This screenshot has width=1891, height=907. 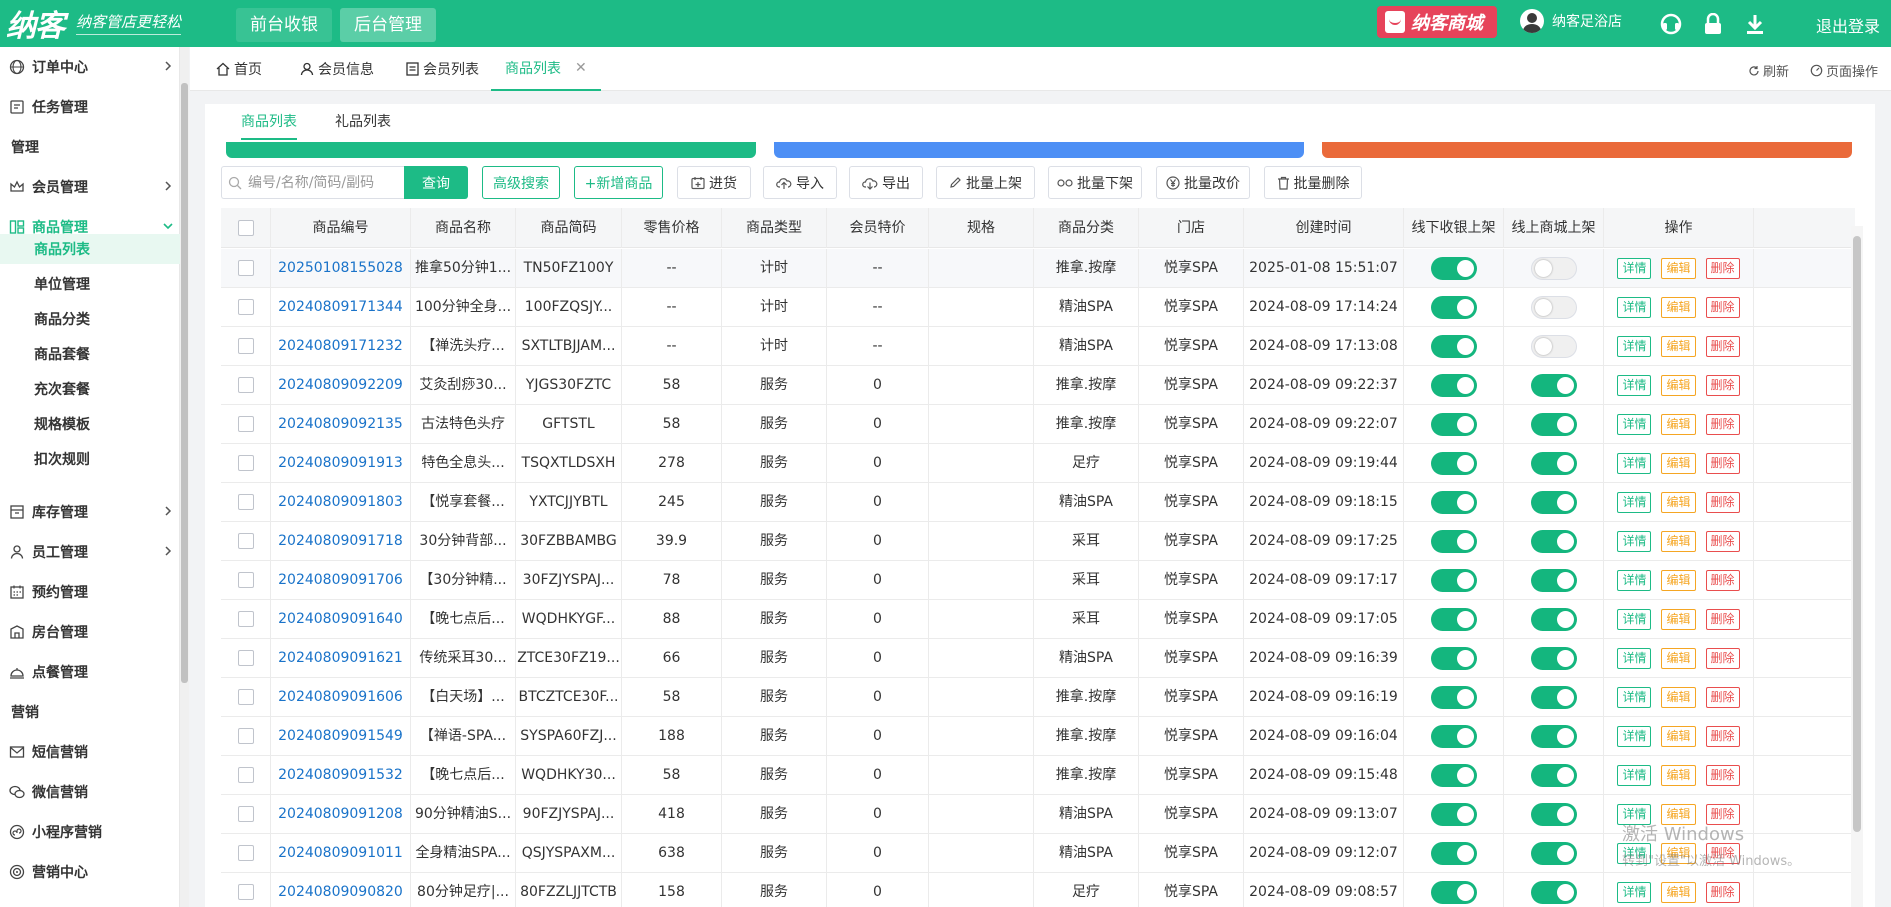 I want to click on batch-price-button: 批量改价, so click(x=1203, y=182).